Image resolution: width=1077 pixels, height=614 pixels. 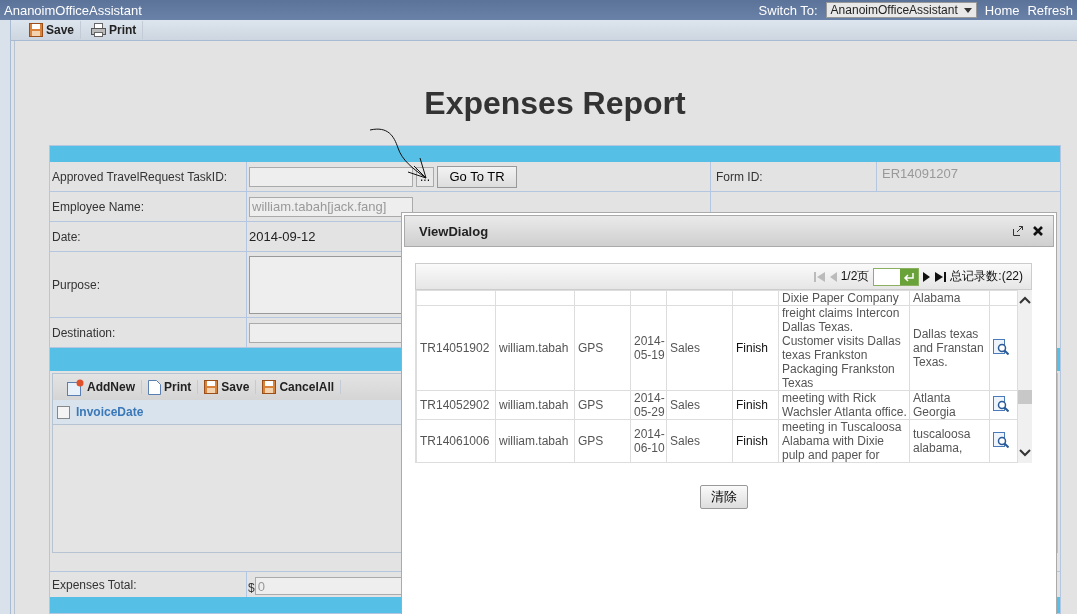 I want to click on table-cell: TR14061006, so click(x=455, y=441).